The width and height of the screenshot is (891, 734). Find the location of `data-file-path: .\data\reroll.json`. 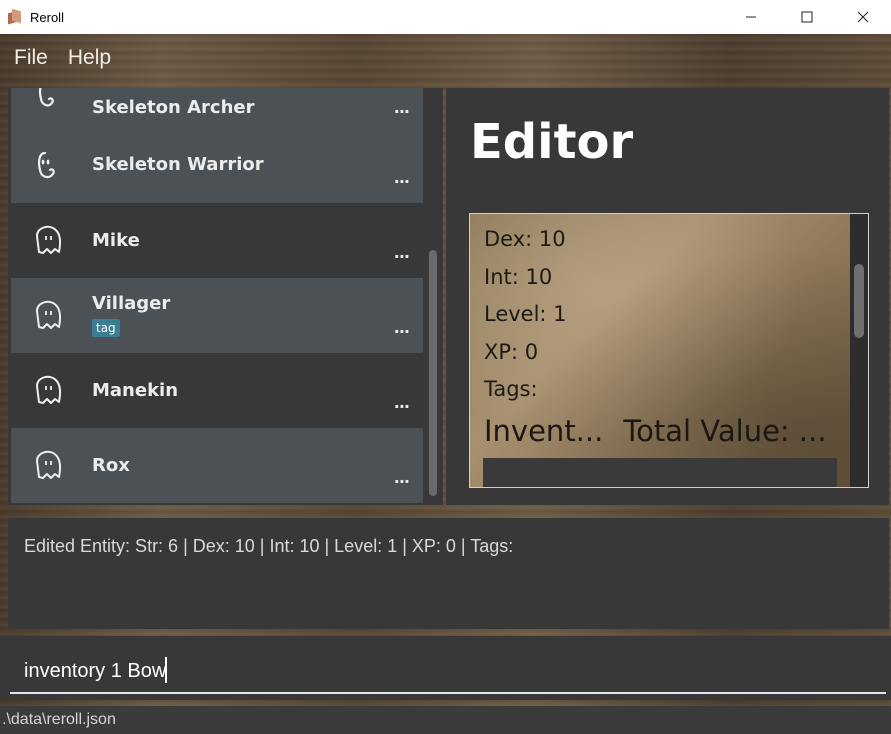

data-file-path: .\data\reroll.json is located at coordinates (59, 719).